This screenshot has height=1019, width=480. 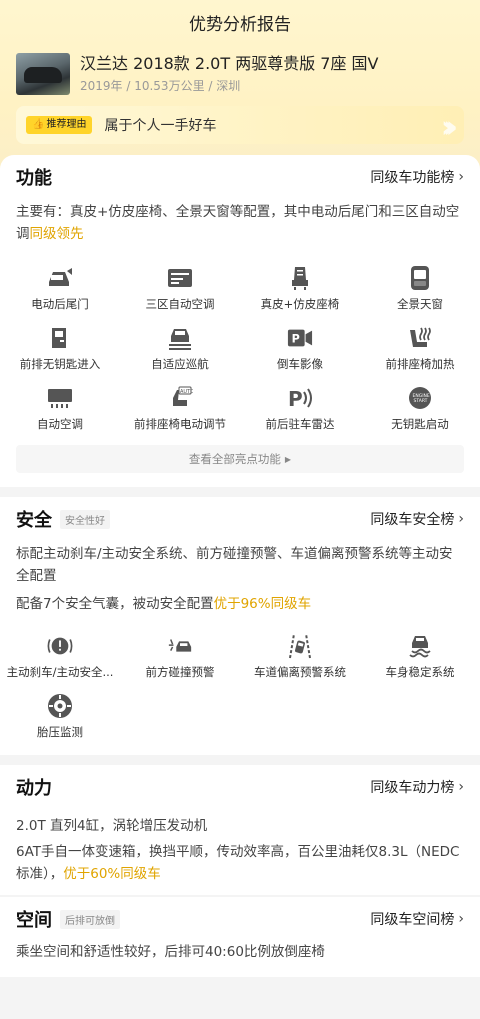 I want to click on feature-item: P 前后驻车雷达, so click(x=300, y=409).